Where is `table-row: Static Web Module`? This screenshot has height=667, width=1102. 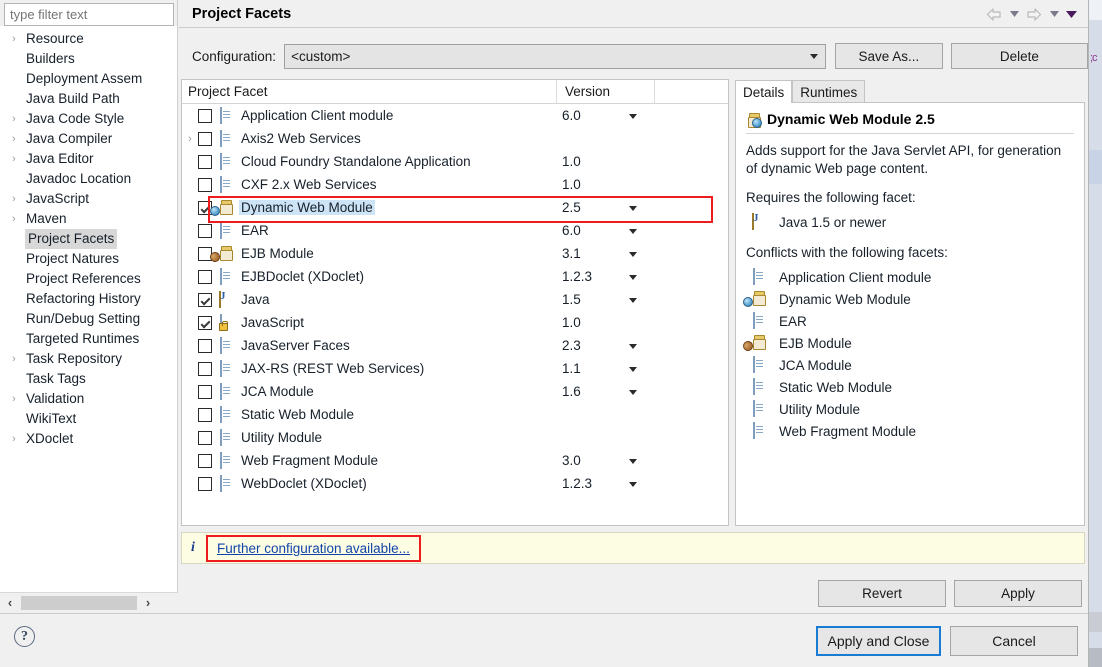 table-row: Static Web Module is located at coordinates (455, 414).